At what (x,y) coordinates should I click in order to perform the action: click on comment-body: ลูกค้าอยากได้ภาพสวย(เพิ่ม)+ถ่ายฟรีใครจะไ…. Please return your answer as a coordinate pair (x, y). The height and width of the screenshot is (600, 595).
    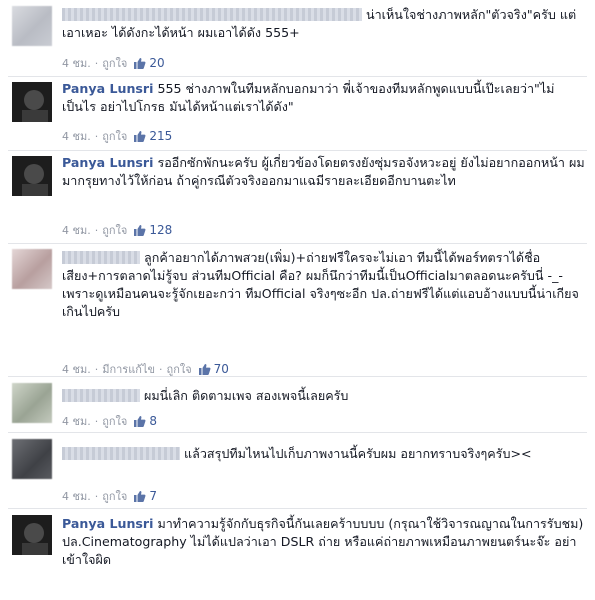
    Looking at the image, I should click on (324, 285).